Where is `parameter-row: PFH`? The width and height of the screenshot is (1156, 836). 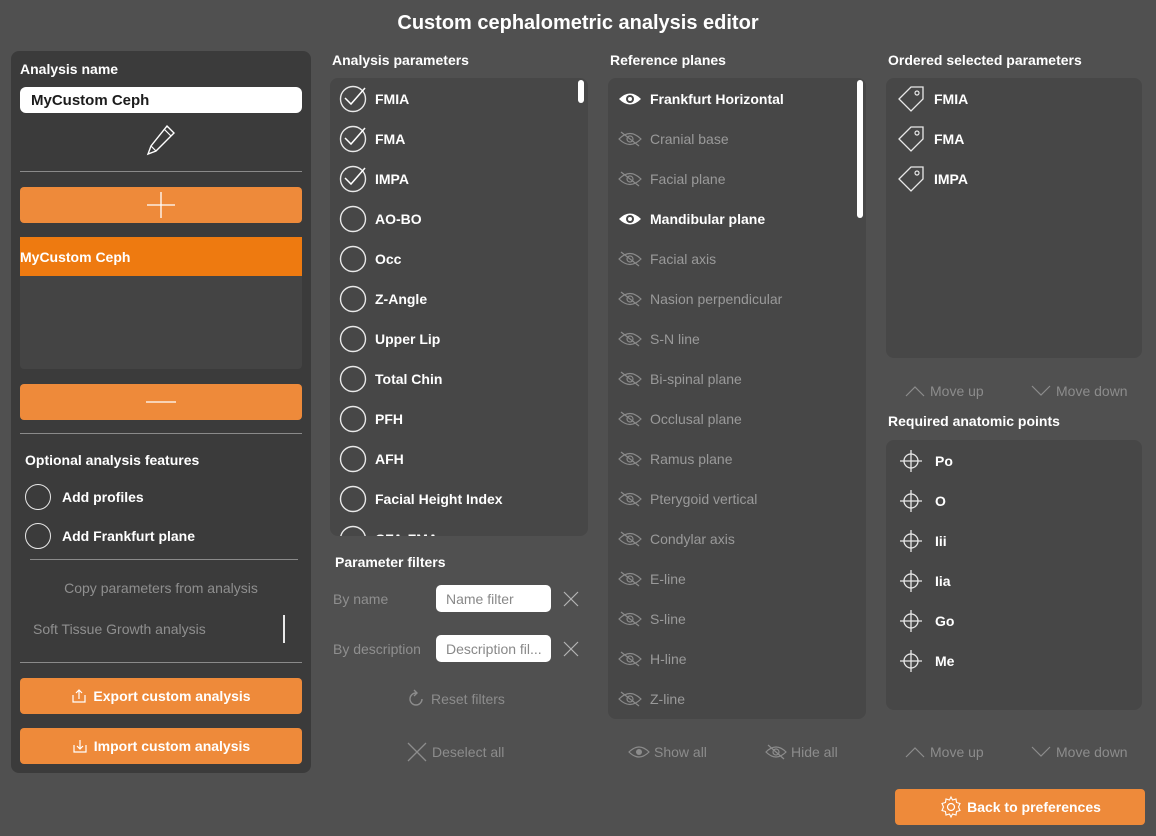 parameter-row: PFH is located at coordinates (371, 419).